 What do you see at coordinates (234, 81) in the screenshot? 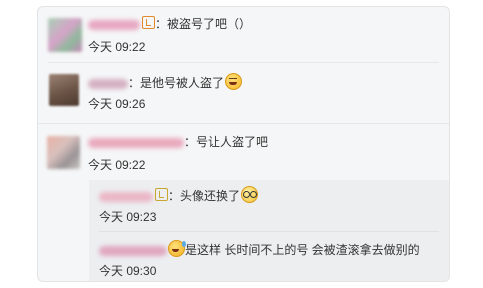
I see `laugh-emoji-icon` at bounding box center [234, 81].